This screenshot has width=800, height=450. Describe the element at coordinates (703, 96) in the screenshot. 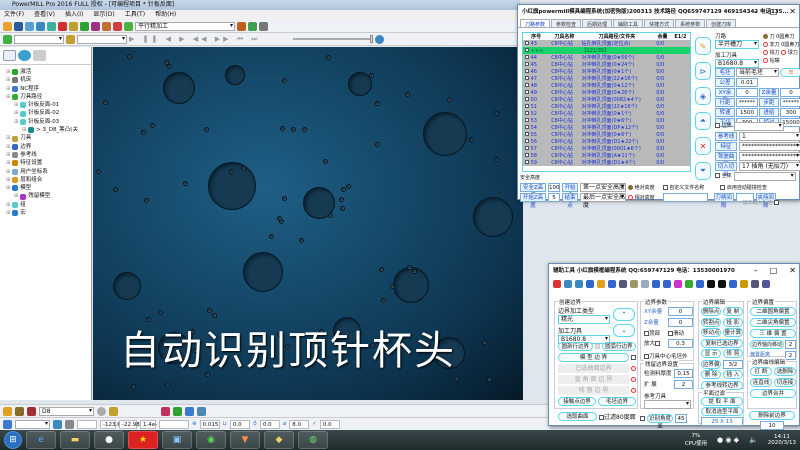

I see `pattern-icon: ◈` at that location.